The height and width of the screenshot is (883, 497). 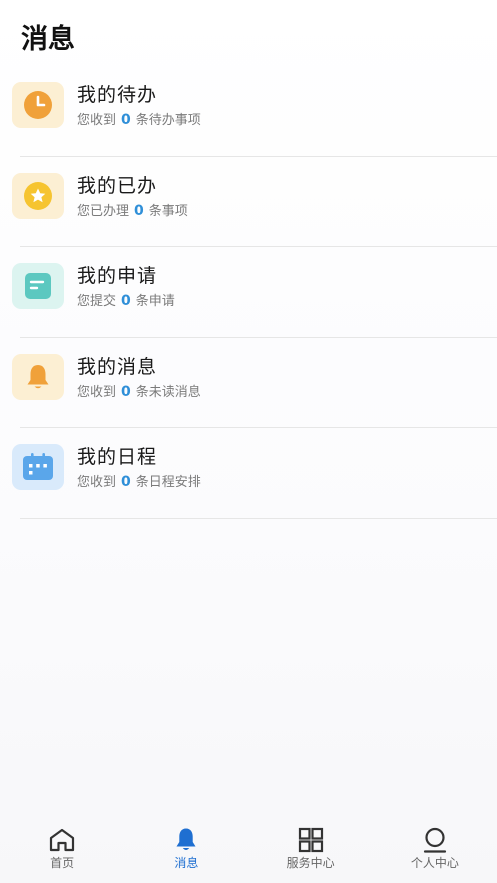 What do you see at coordinates (248, 473) in the screenshot?
I see `list-item-schedule: 我的日程 您收到 0 条日程安排` at bounding box center [248, 473].